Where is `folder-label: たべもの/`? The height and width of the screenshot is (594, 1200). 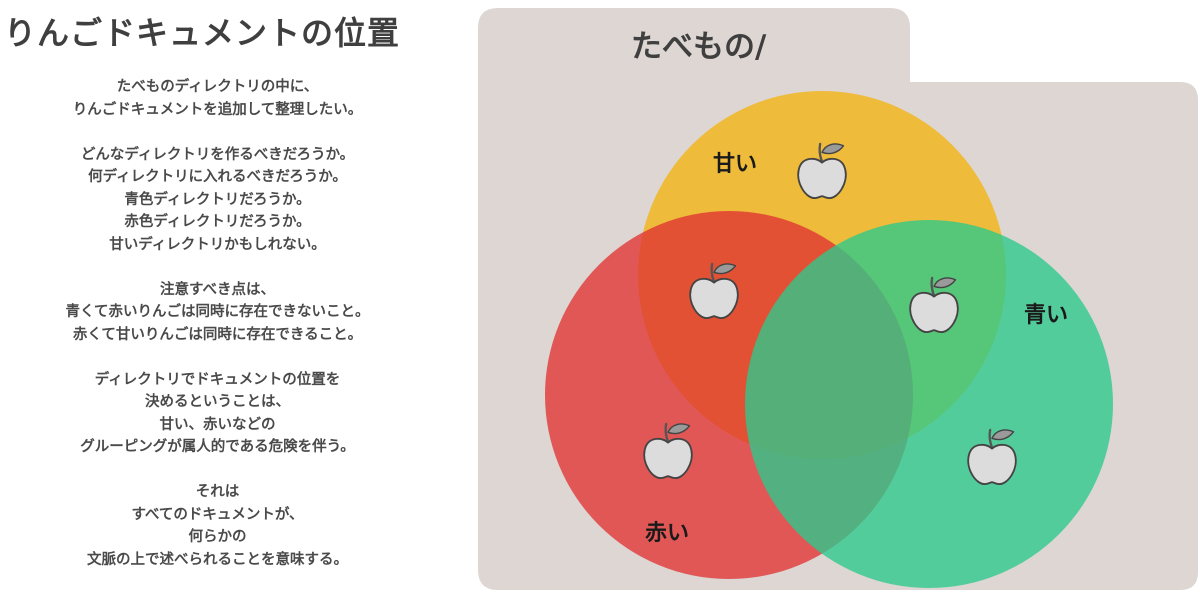
folder-label: たべもの/ is located at coordinates (699, 47).